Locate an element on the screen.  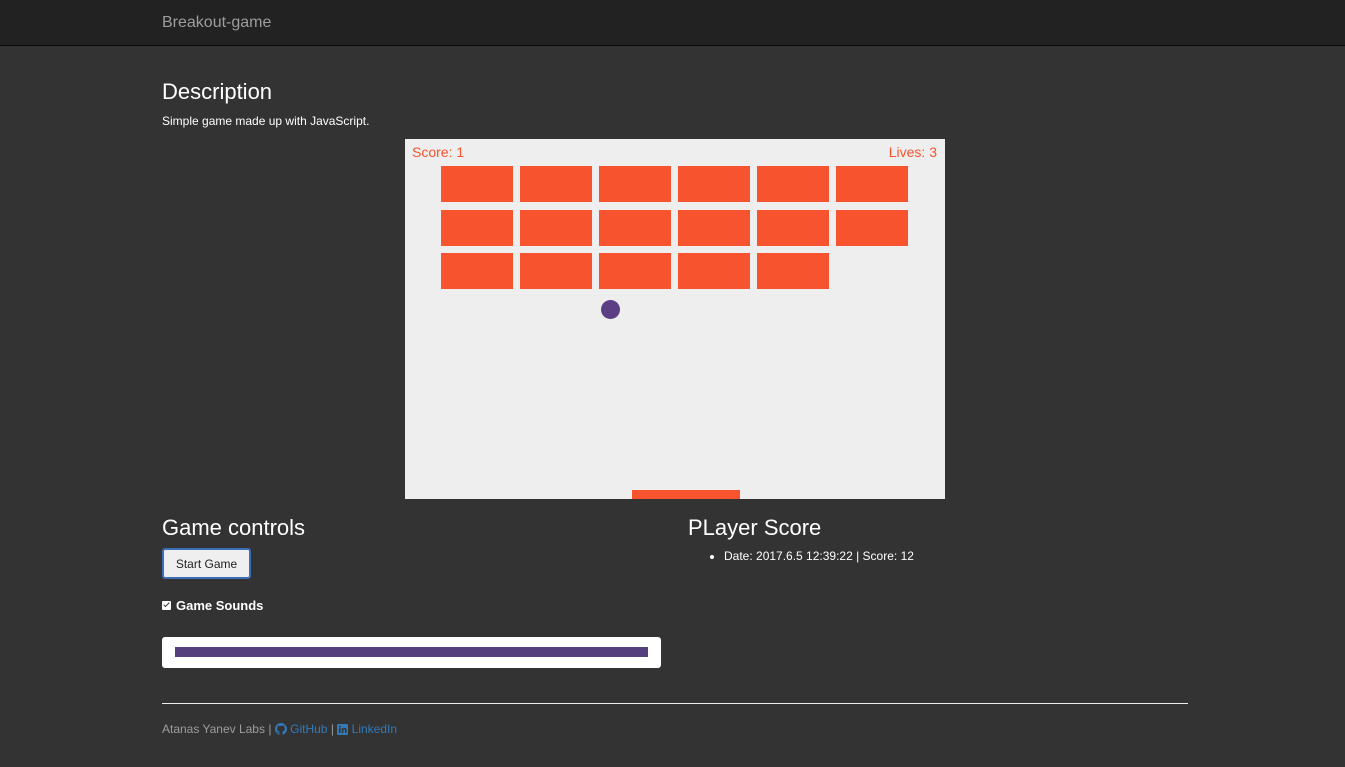
footer: Atanas Yanev Labs | GitHub | LinkedIn is located at coordinates (279, 730).